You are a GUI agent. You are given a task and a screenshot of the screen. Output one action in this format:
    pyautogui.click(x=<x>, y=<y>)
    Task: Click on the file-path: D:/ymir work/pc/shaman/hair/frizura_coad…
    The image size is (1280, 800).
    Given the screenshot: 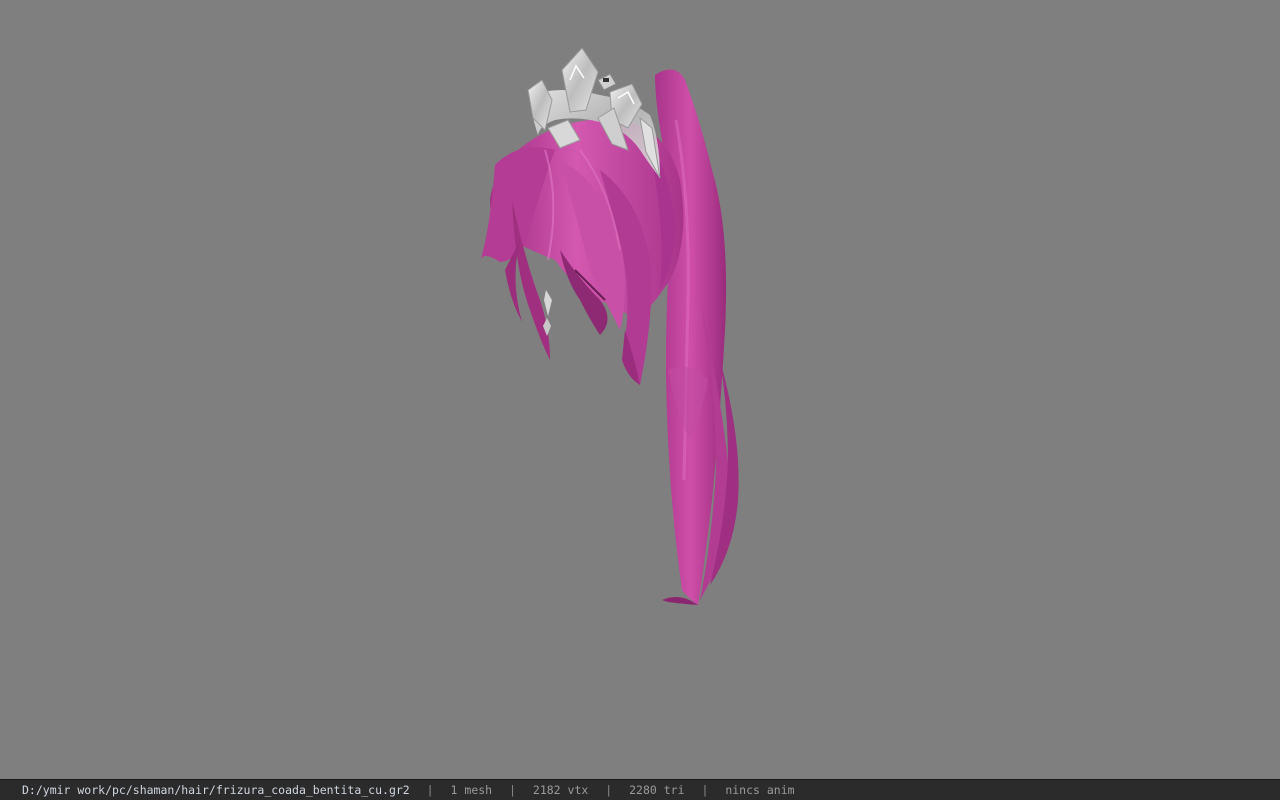 What is the action you would take?
    pyautogui.click(x=216, y=790)
    